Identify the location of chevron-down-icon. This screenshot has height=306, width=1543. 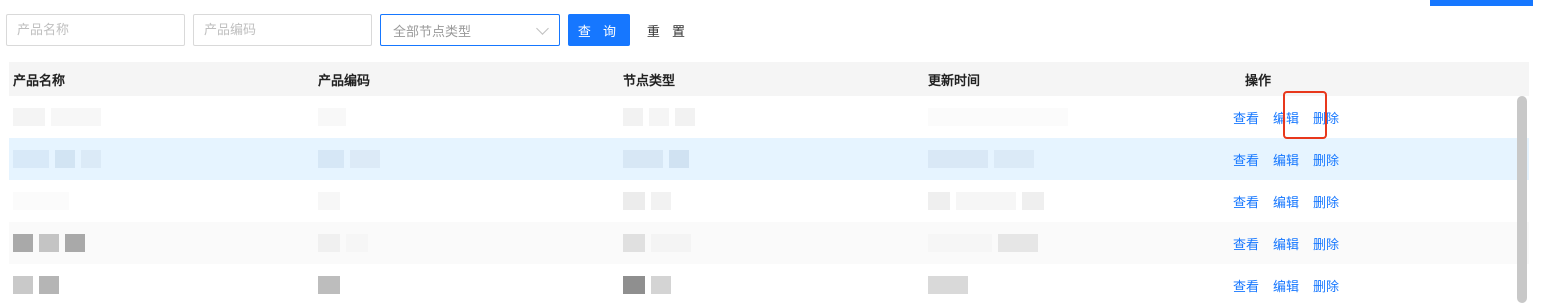
(542, 28).